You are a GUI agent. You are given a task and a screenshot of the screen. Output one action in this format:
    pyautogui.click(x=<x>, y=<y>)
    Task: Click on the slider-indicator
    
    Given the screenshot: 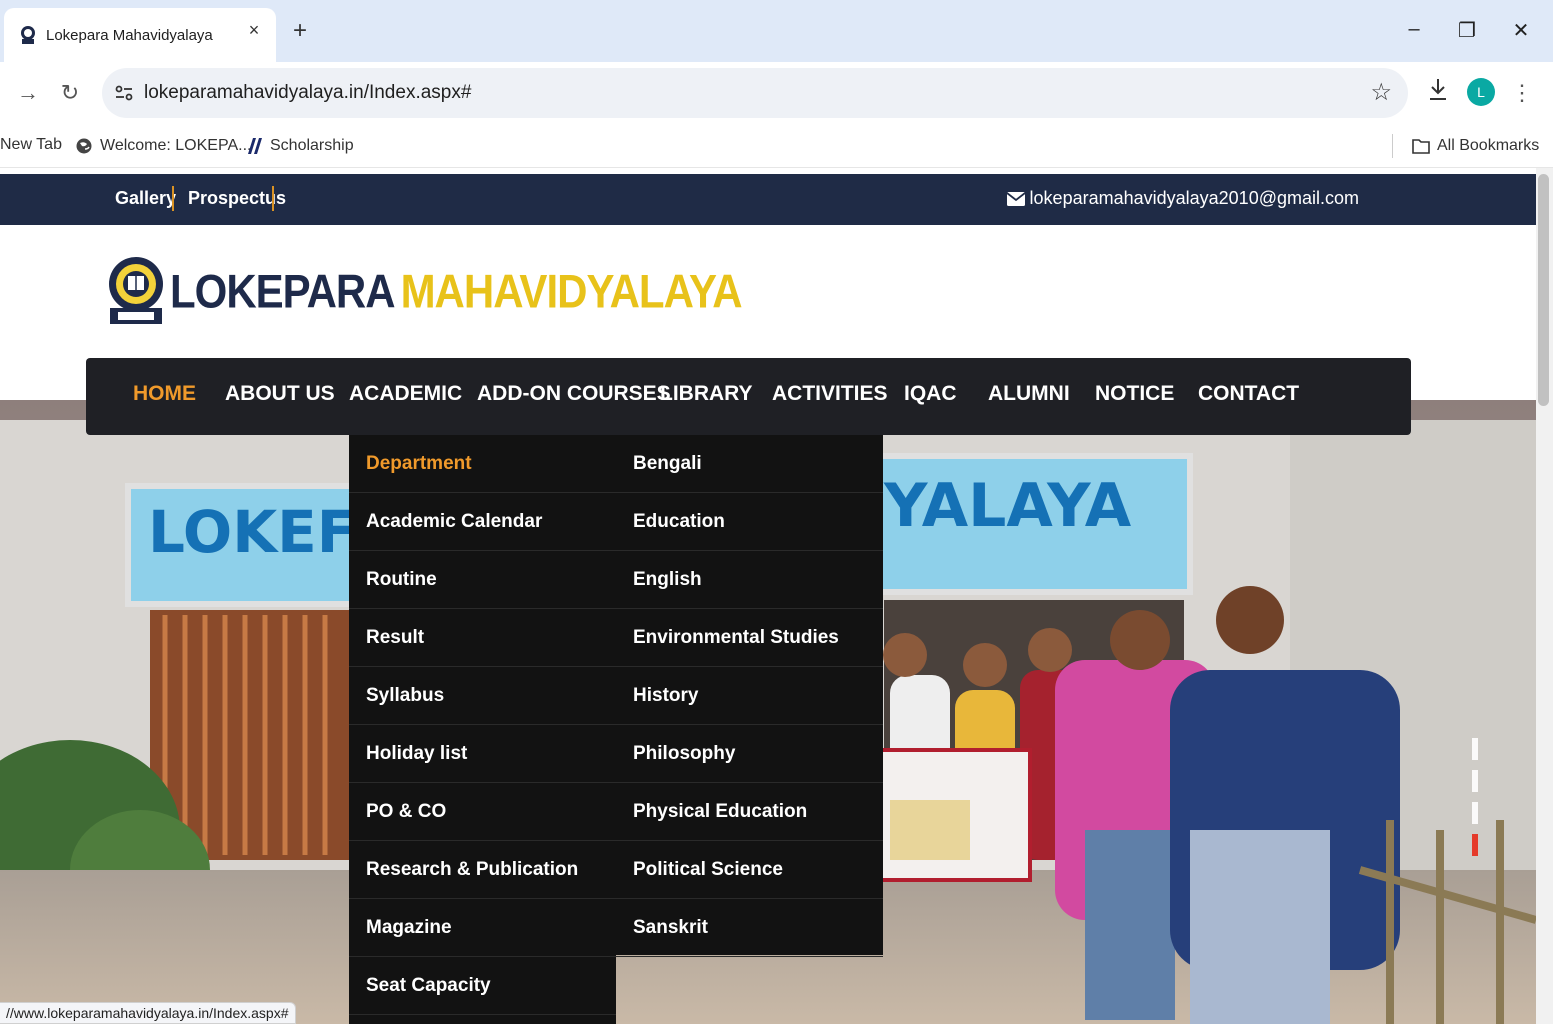 What is the action you would take?
    pyautogui.click(x=1475, y=798)
    